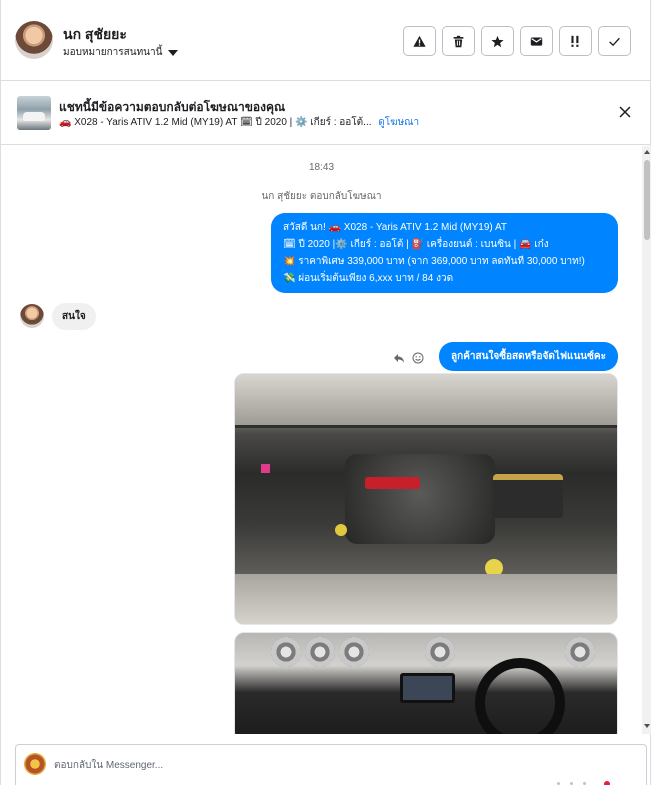 This screenshot has height=785, width=651. What do you see at coordinates (35, 764) in the screenshot?
I see `page-avatar` at bounding box center [35, 764].